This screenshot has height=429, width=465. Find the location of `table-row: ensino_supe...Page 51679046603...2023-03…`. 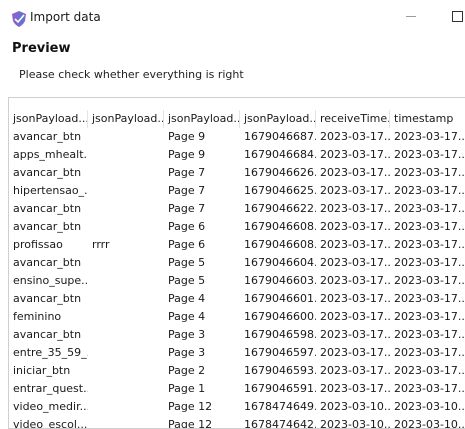

table-row: ensino_supe...Page 51679046603...2023-03… is located at coordinates (237, 281).